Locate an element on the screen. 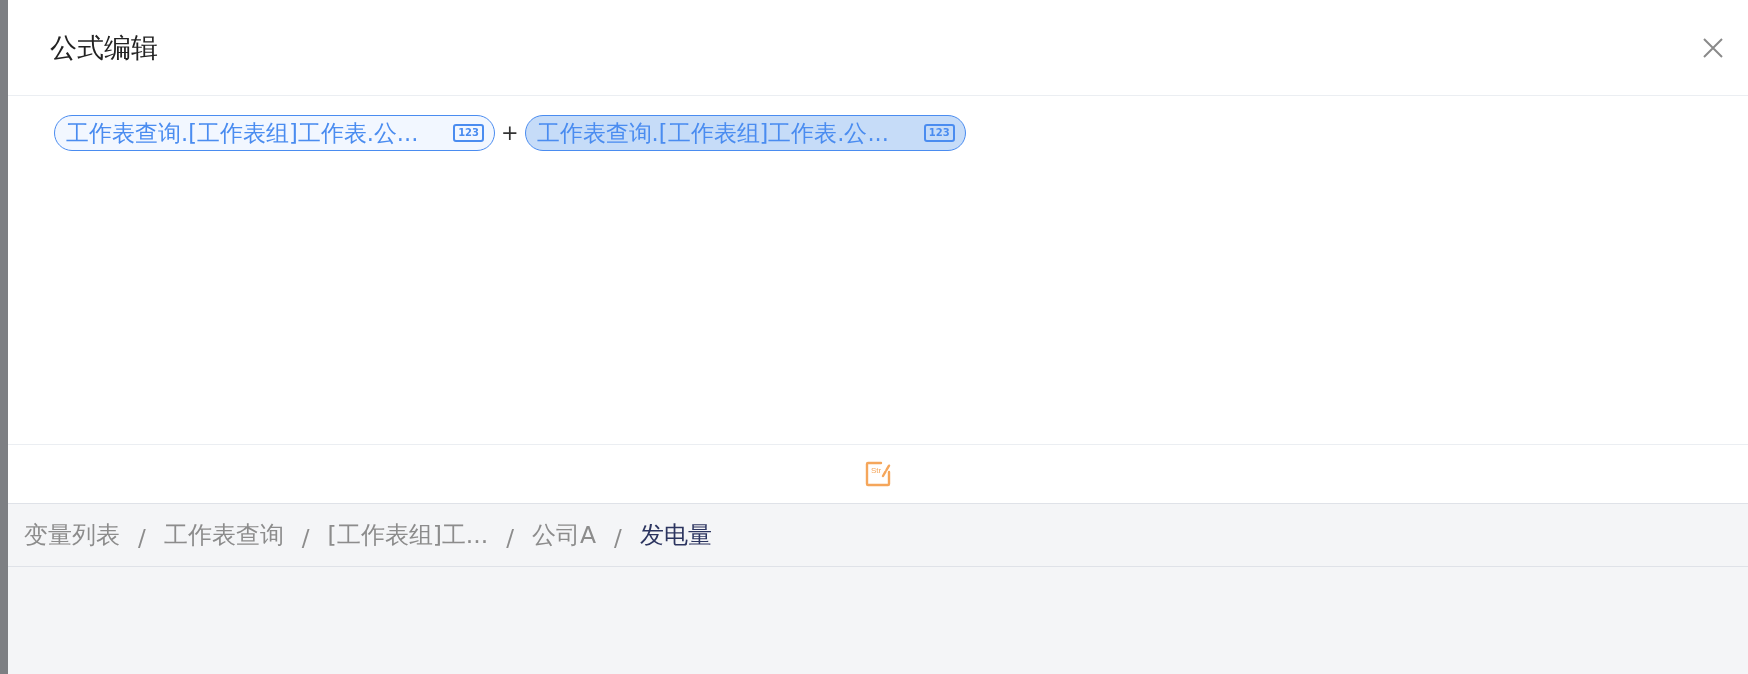 This screenshot has height=674, width=1748. dialog-title: 公式编辑 is located at coordinates (104, 47).